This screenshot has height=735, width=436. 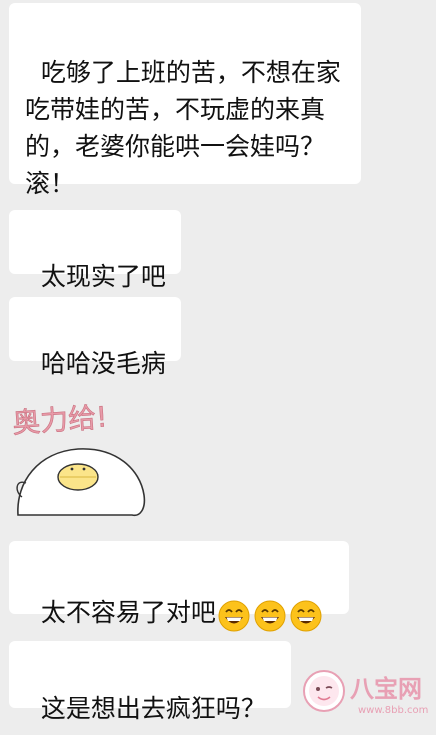 I want to click on chat-bubble: 哈哈没毛病, so click(x=95, y=337).